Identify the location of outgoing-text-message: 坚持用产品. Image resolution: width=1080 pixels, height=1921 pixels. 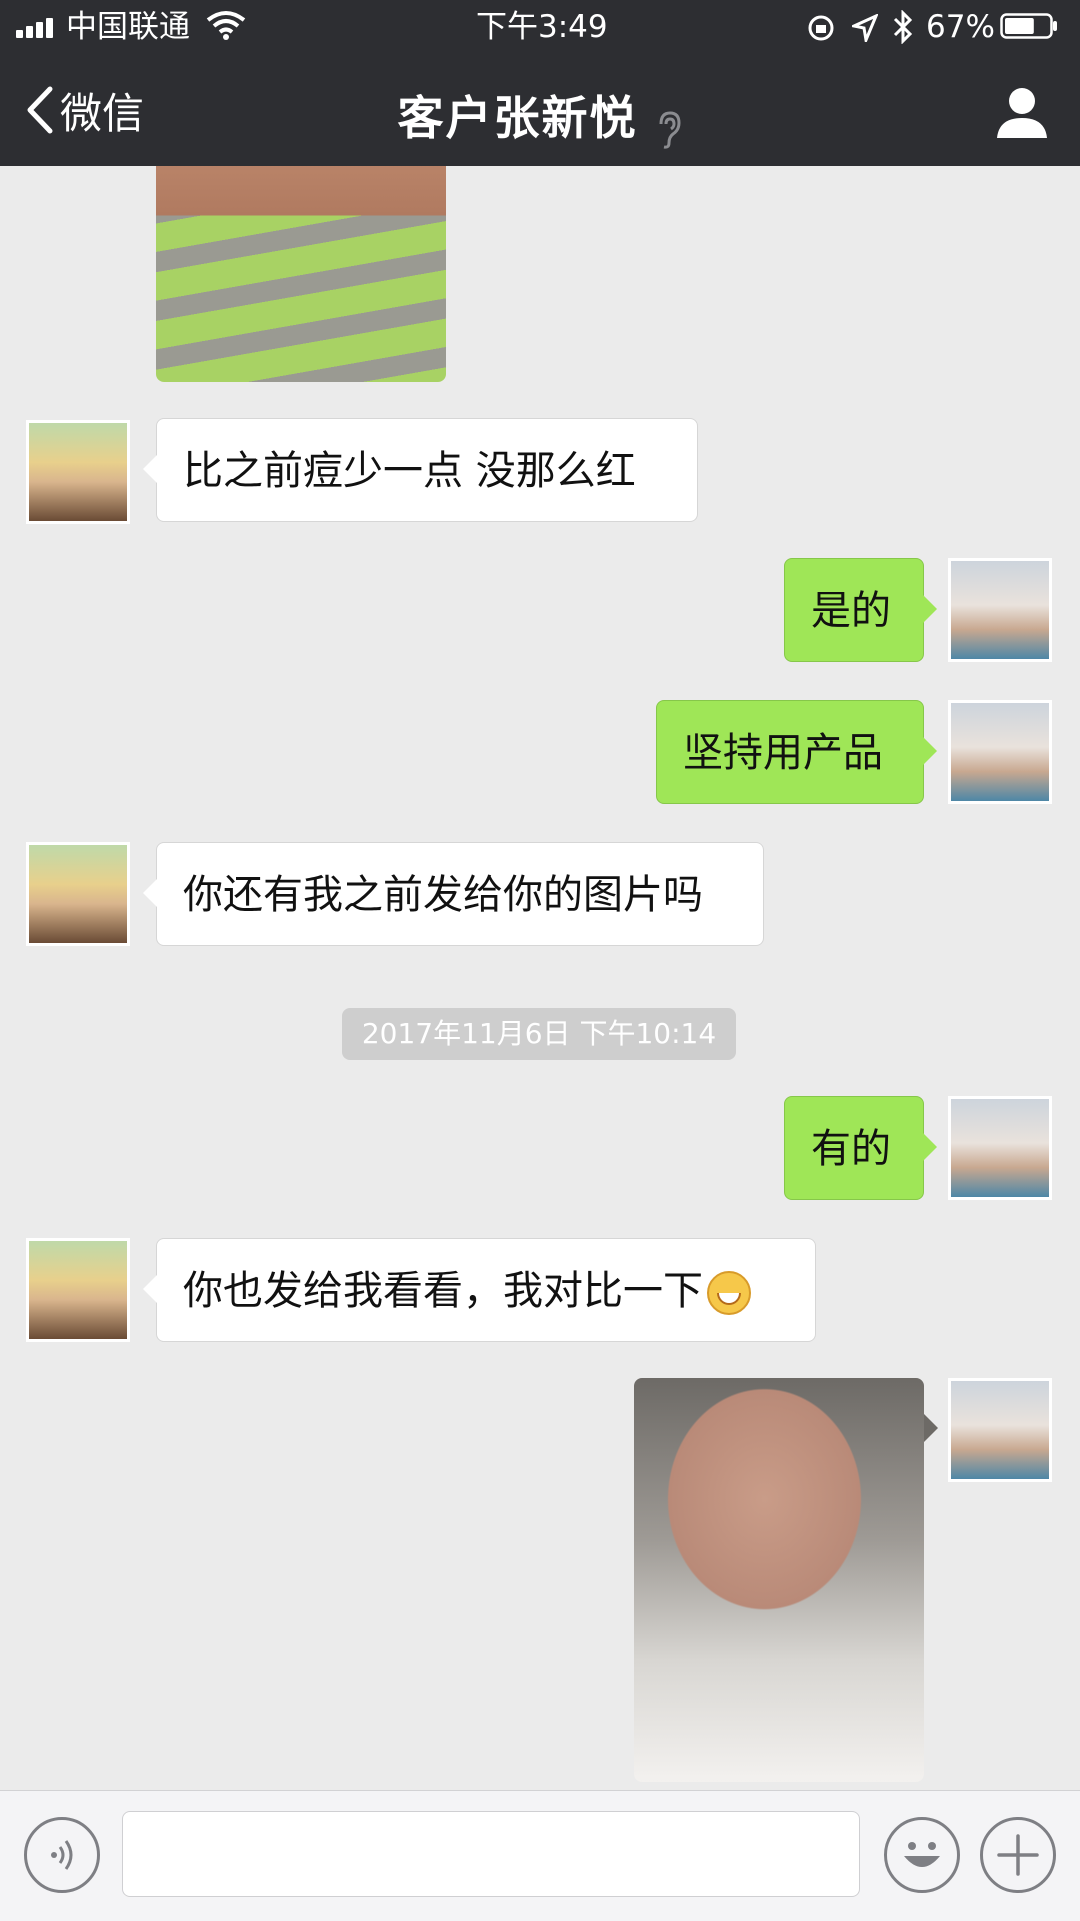
(796, 752).